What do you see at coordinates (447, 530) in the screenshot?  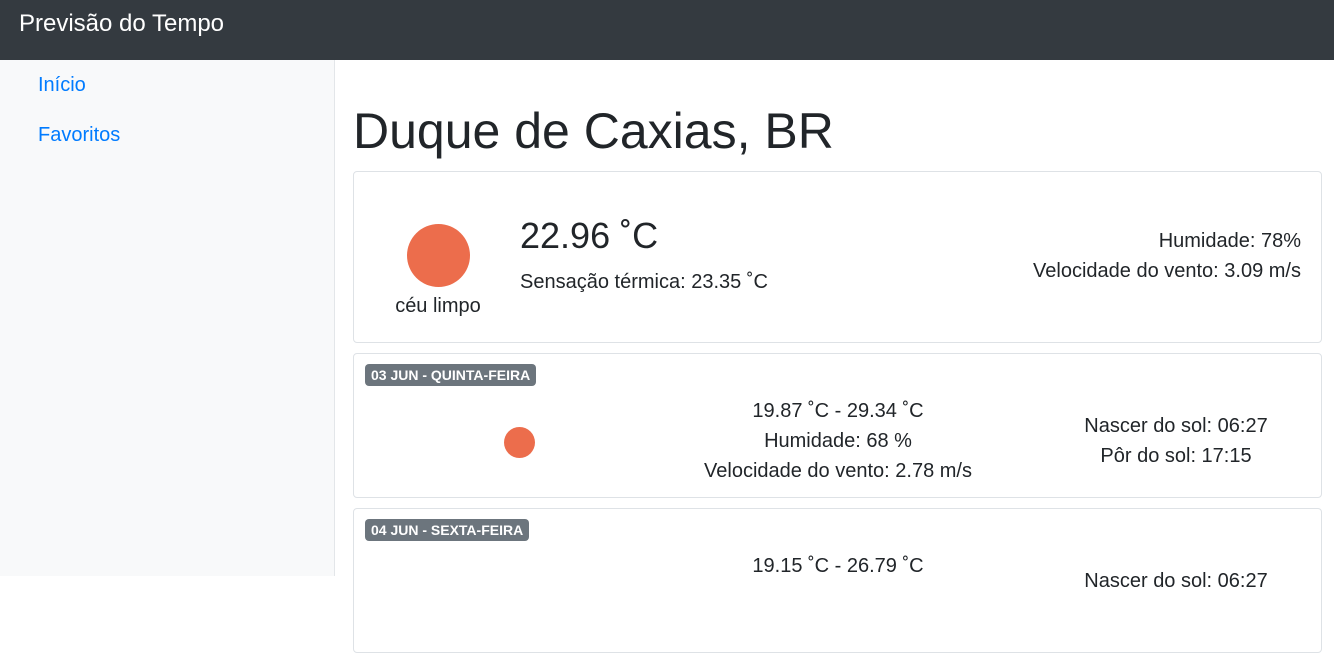 I see `forecast-date-badge: 04 JUN - SEXTA-FEIRA` at bounding box center [447, 530].